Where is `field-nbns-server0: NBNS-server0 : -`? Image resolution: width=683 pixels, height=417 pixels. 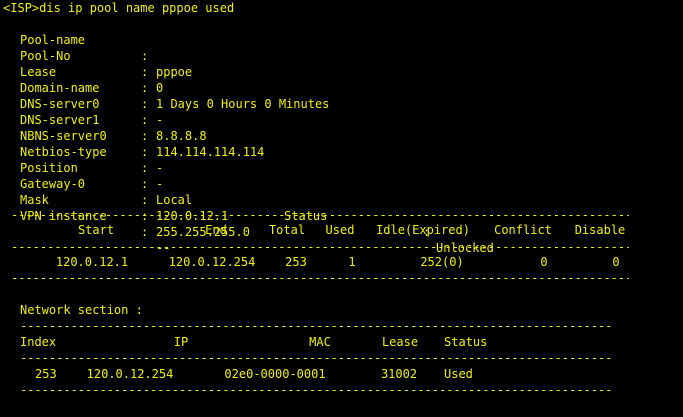
field-nbns-server0: NBNS-server0 : - is located at coordinates (340, 143).